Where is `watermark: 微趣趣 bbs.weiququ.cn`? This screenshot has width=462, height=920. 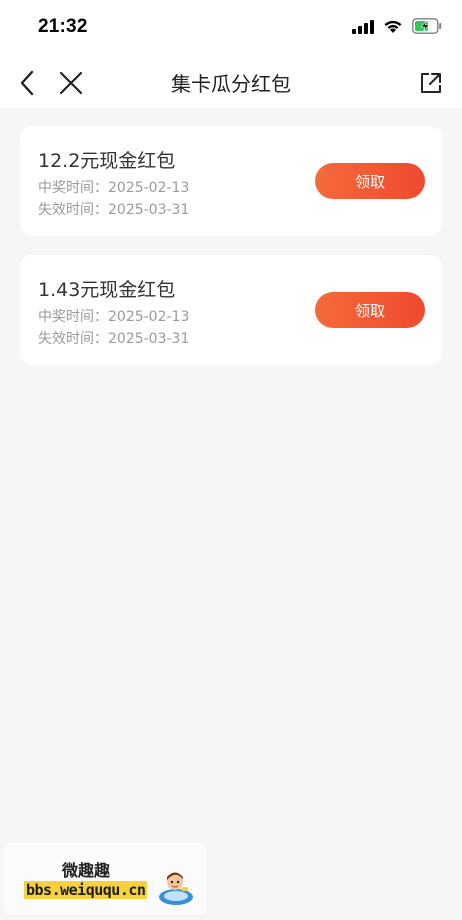 watermark: 微趣趣 bbs.weiququ.cn is located at coordinates (105, 879).